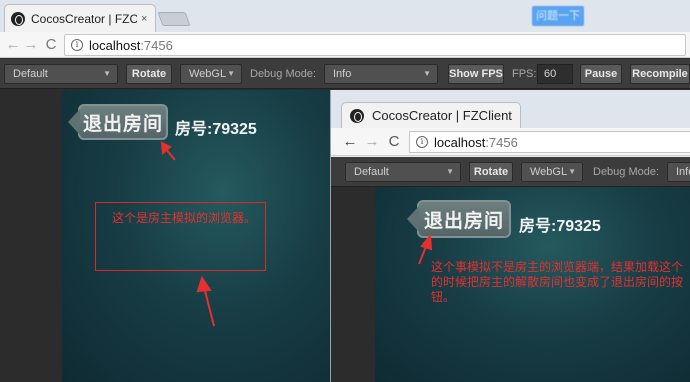 This screenshot has width=690, height=382. Describe the element at coordinates (555, 74) in the screenshot. I see `fps-input: 60` at that location.